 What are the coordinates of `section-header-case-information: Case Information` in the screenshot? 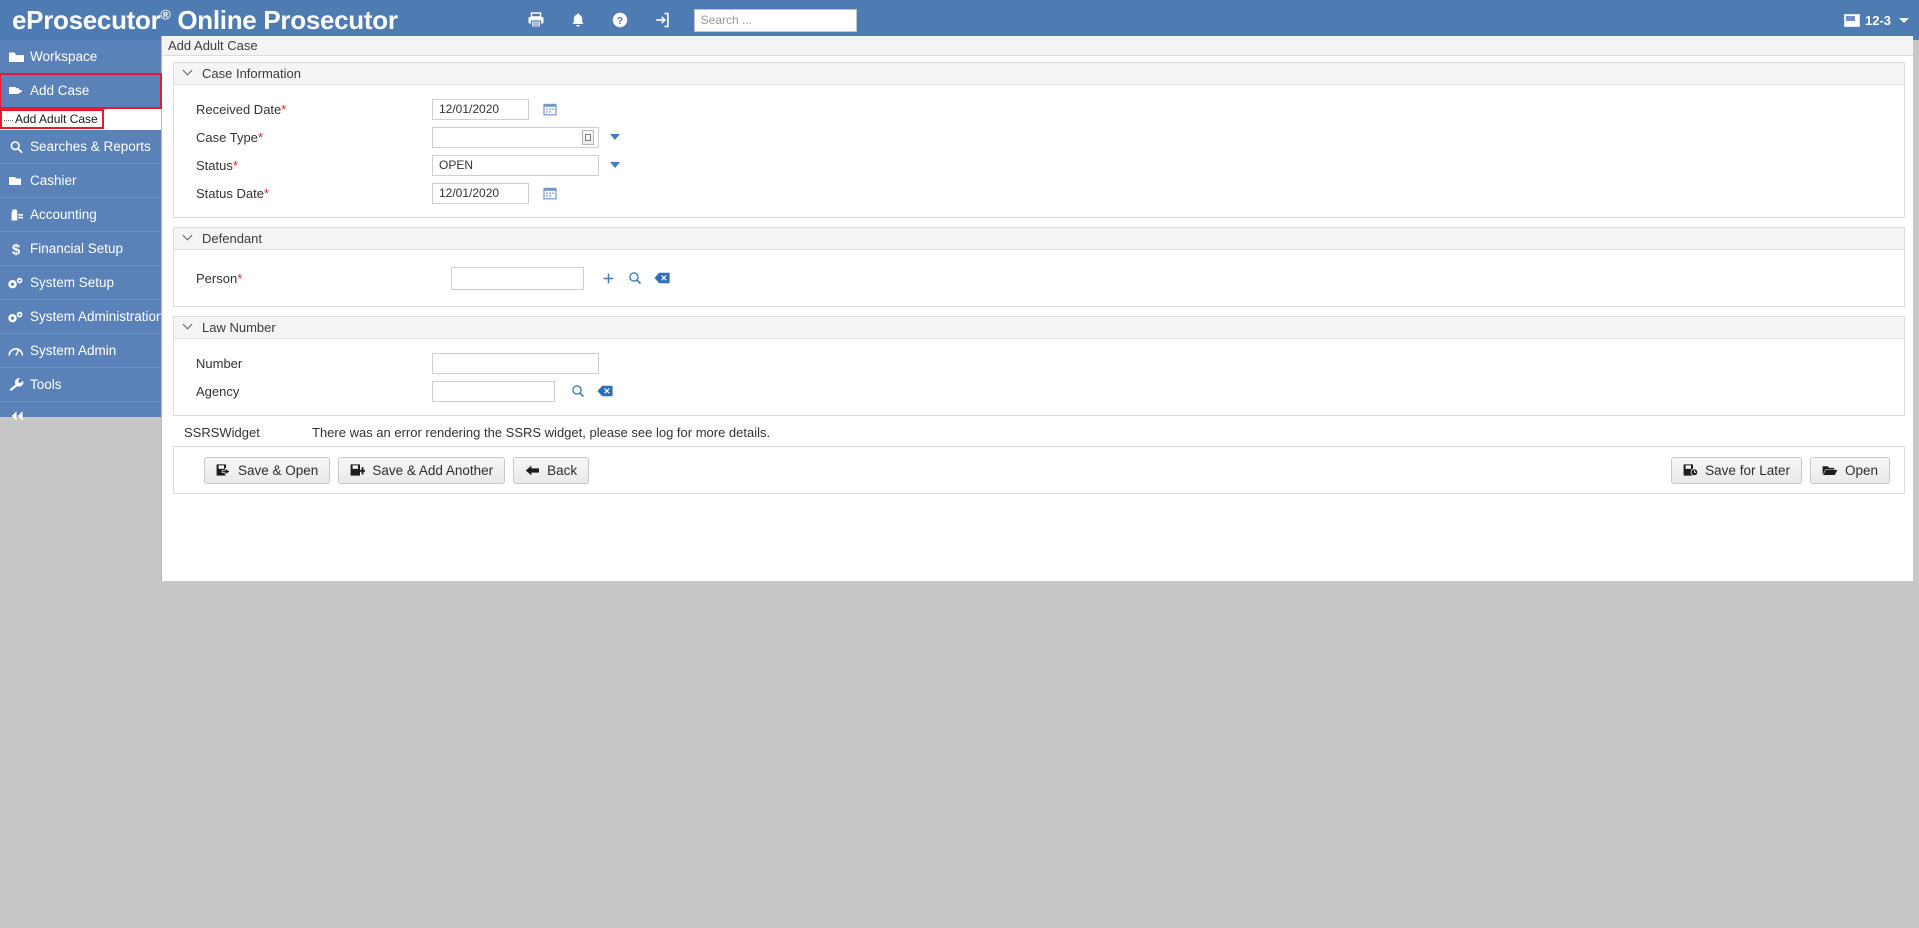 It's located at (1039, 74).